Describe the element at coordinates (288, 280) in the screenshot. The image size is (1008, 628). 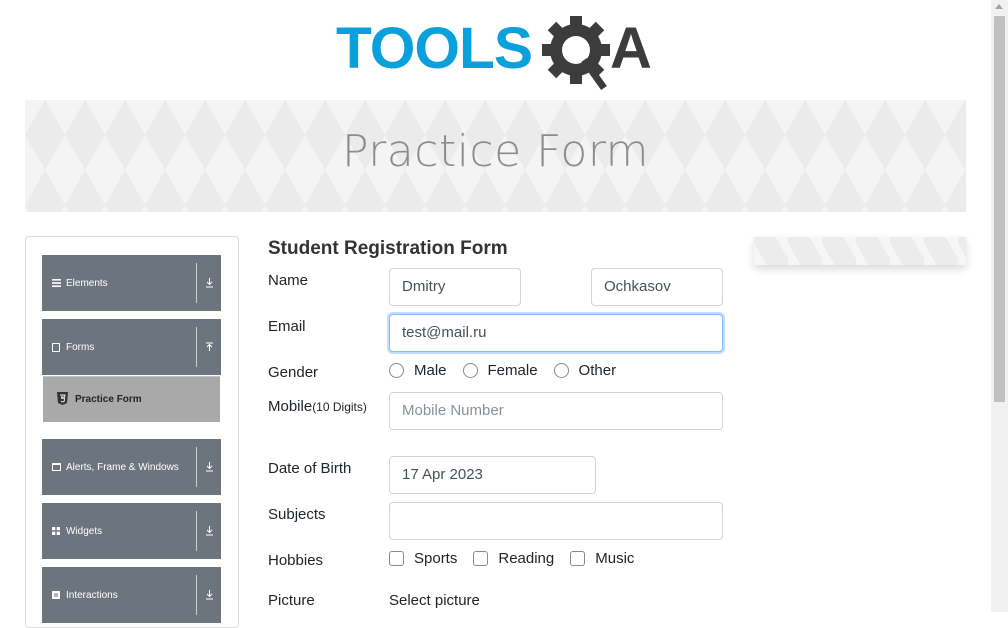
I see `name-label: Name` at that location.